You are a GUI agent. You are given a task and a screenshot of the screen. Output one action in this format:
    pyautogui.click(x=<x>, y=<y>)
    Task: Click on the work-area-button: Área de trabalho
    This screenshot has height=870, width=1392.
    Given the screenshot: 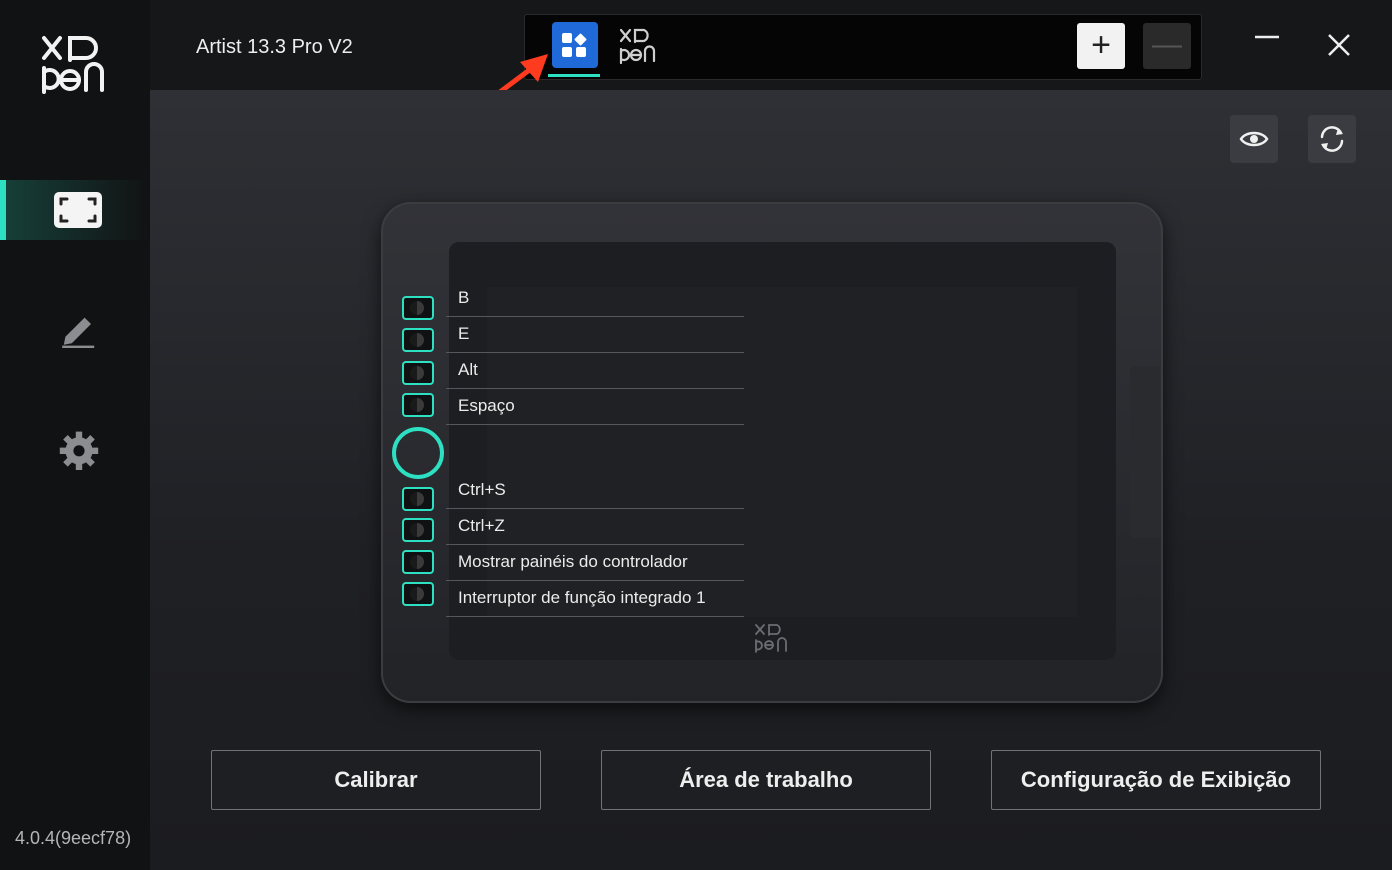 What is the action you would take?
    pyautogui.click(x=766, y=780)
    